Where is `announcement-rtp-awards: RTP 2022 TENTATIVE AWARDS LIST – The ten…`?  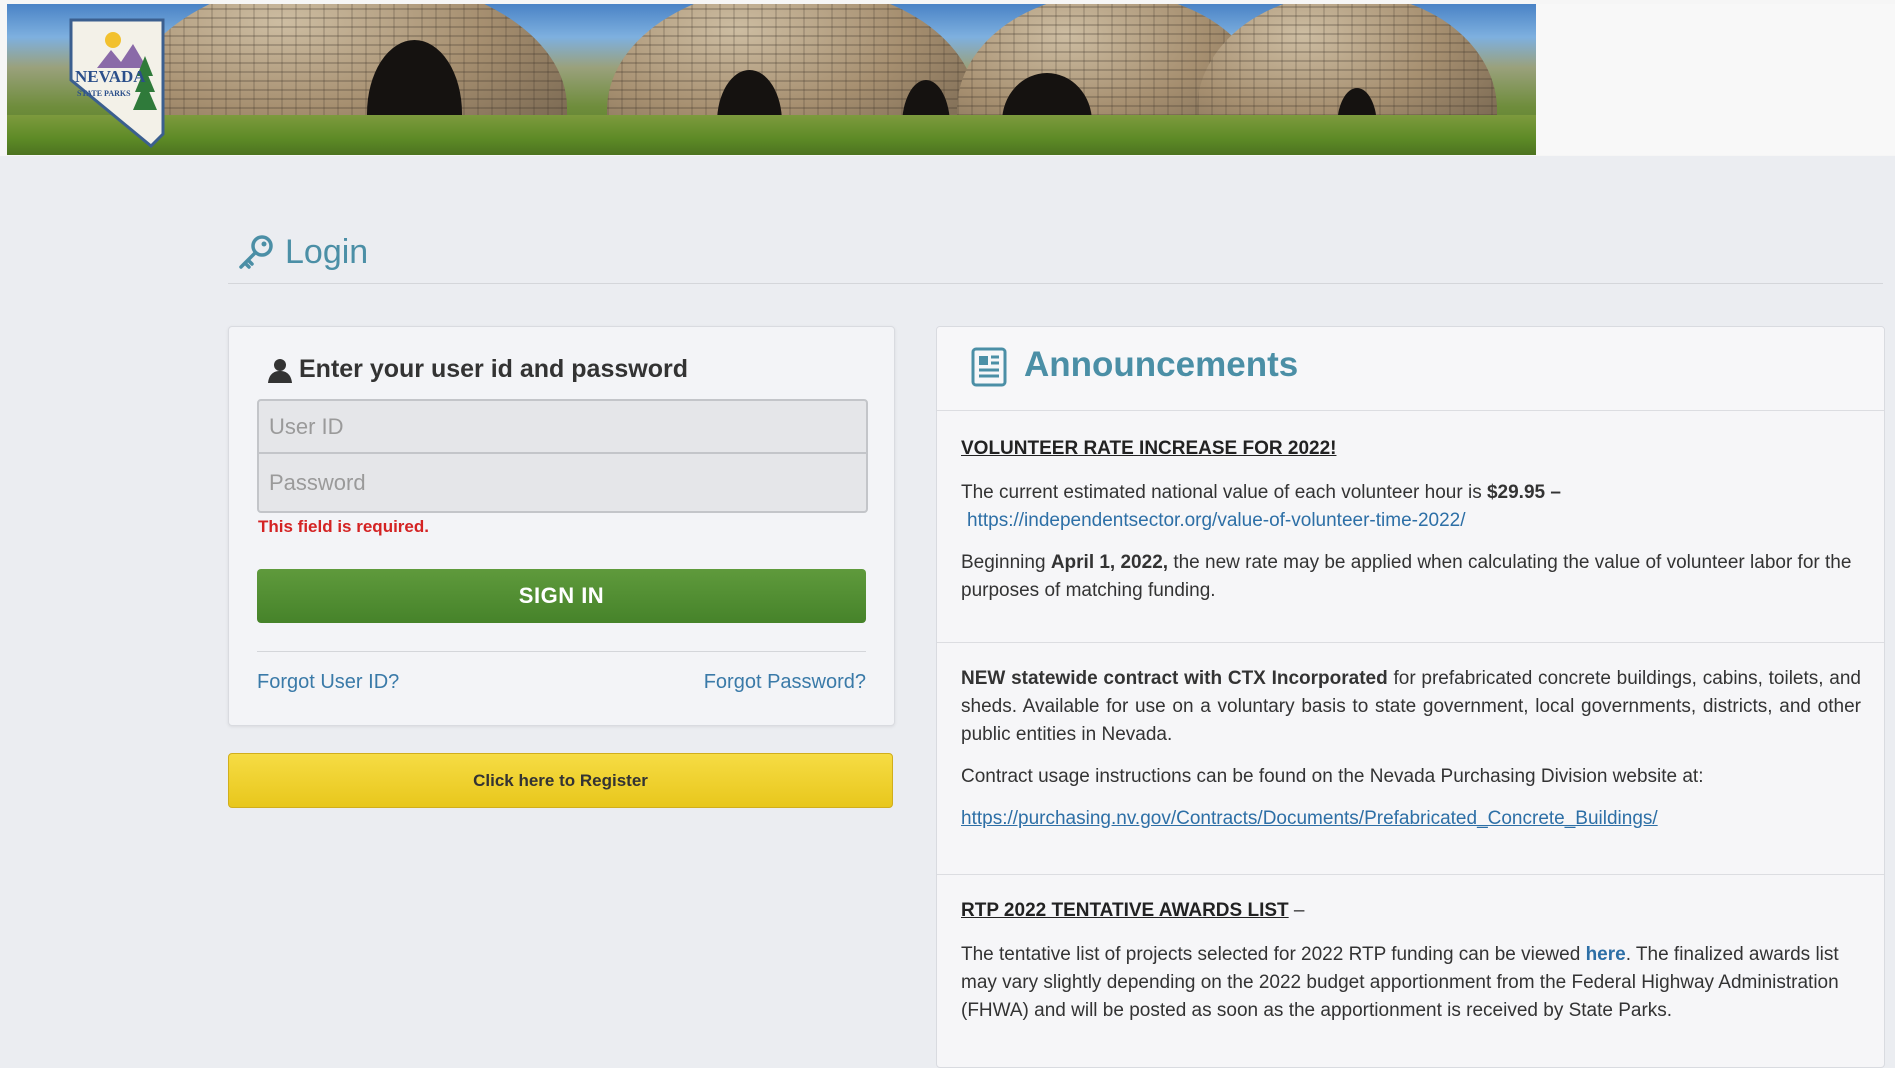
announcement-rtp-awards: RTP 2022 TENTATIVE AWARDS LIST – The ten… is located at coordinates (1411, 961).